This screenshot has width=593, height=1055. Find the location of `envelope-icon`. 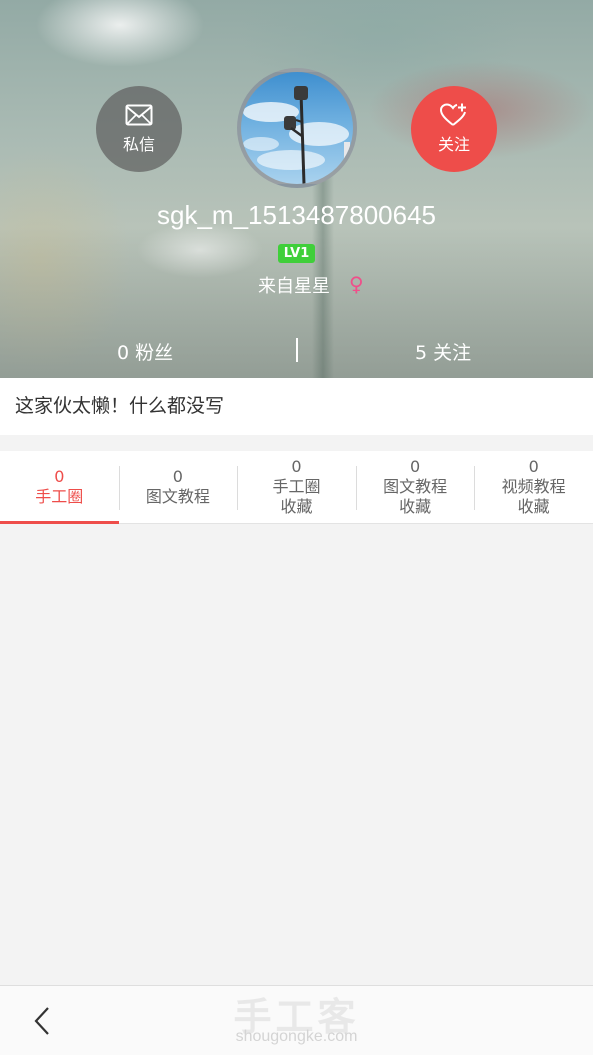

envelope-icon is located at coordinates (139, 115).